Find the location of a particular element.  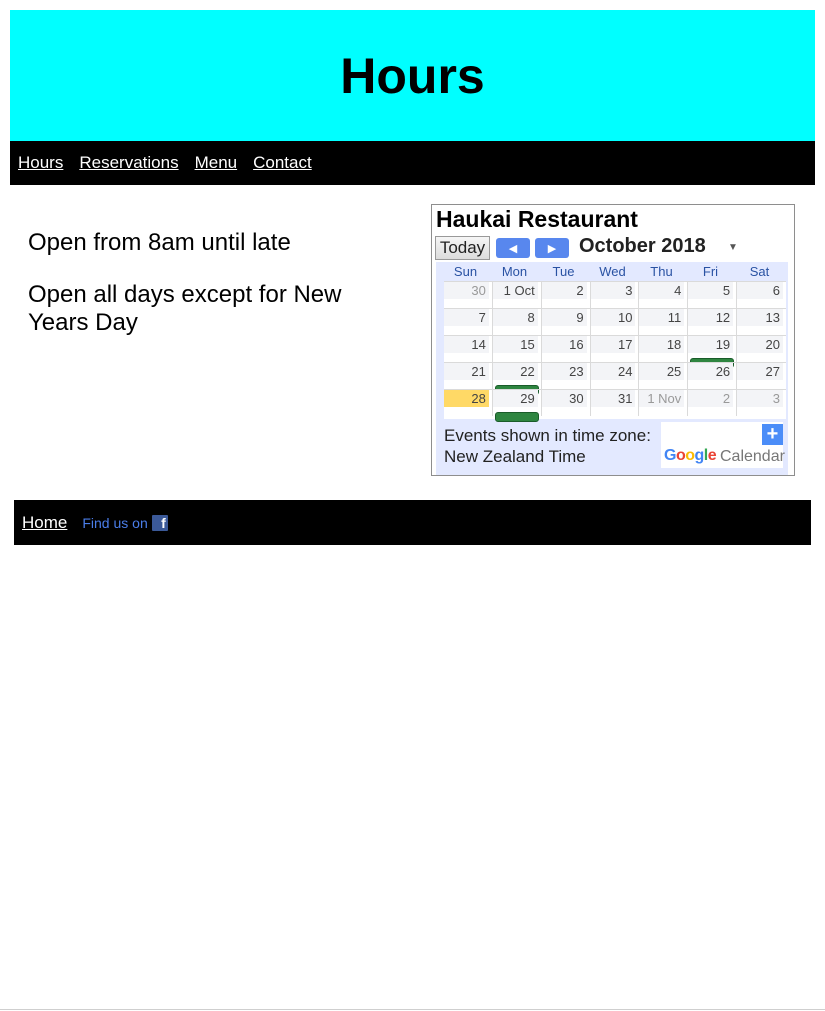

footer-home-link: Home is located at coordinates (44, 523).